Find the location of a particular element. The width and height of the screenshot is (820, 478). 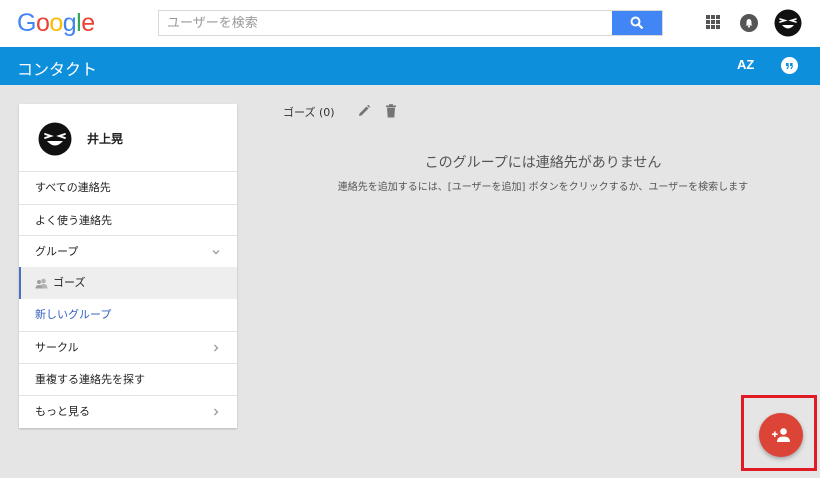

sort-az-label: AZ is located at coordinates (746, 64).